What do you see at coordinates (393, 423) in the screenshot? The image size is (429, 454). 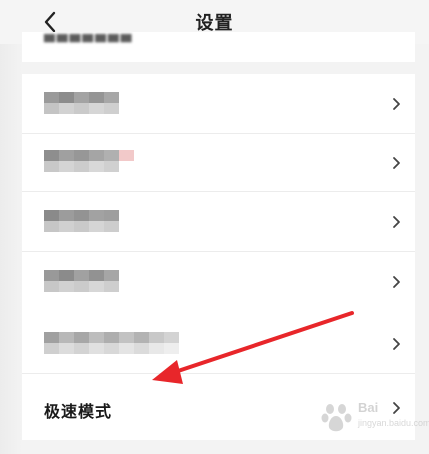 I see `watermark-url: jingyan.baidu.com` at bounding box center [393, 423].